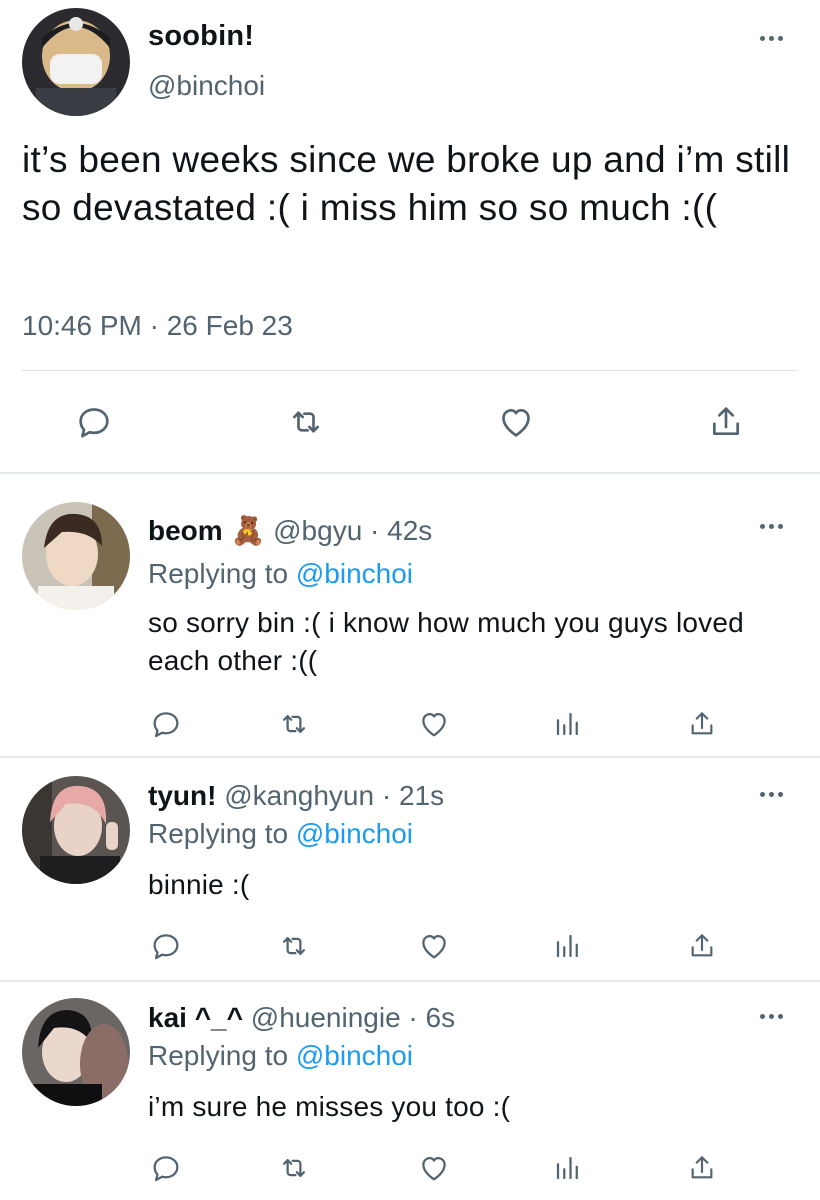 The height and width of the screenshot is (1200, 820). Describe the element at coordinates (182, 795) in the screenshot. I see `display-name: tyun!` at that location.